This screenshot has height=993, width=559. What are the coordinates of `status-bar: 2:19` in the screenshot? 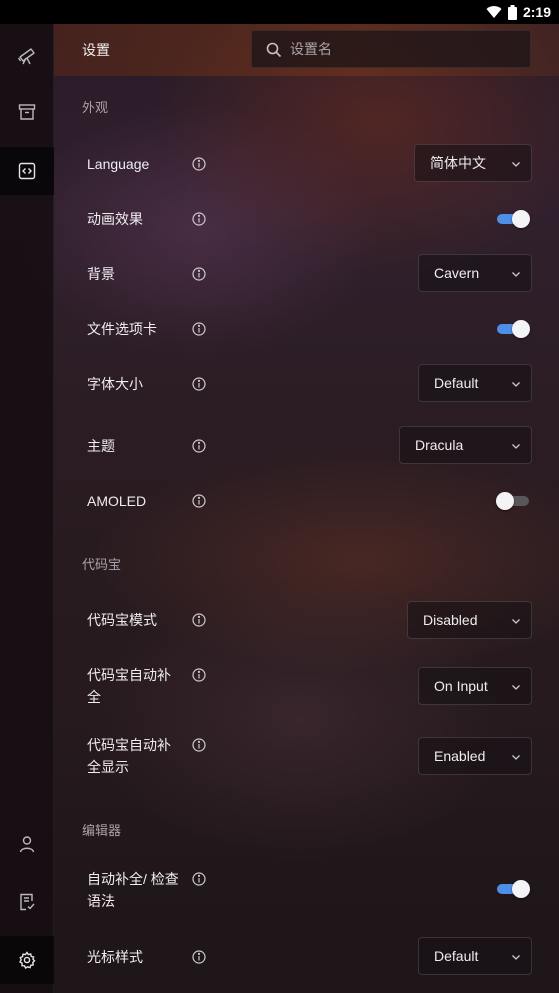 It's located at (279, 12).